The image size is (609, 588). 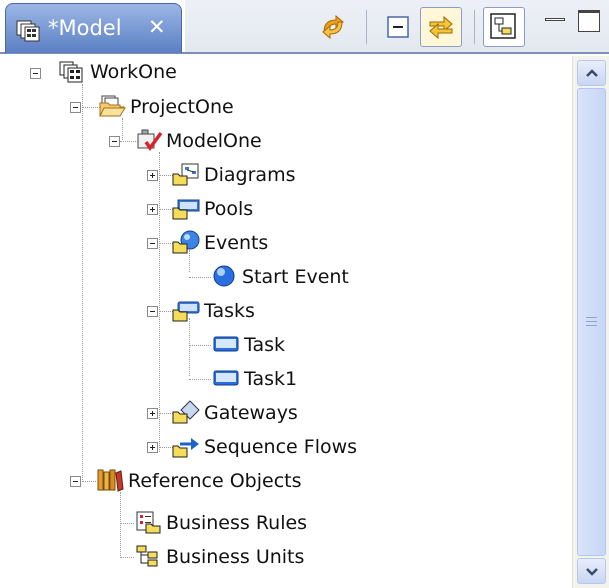 What do you see at coordinates (399, 28) in the screenshot?
I see `collapse-all-icon` at bounding box center [399, 28].